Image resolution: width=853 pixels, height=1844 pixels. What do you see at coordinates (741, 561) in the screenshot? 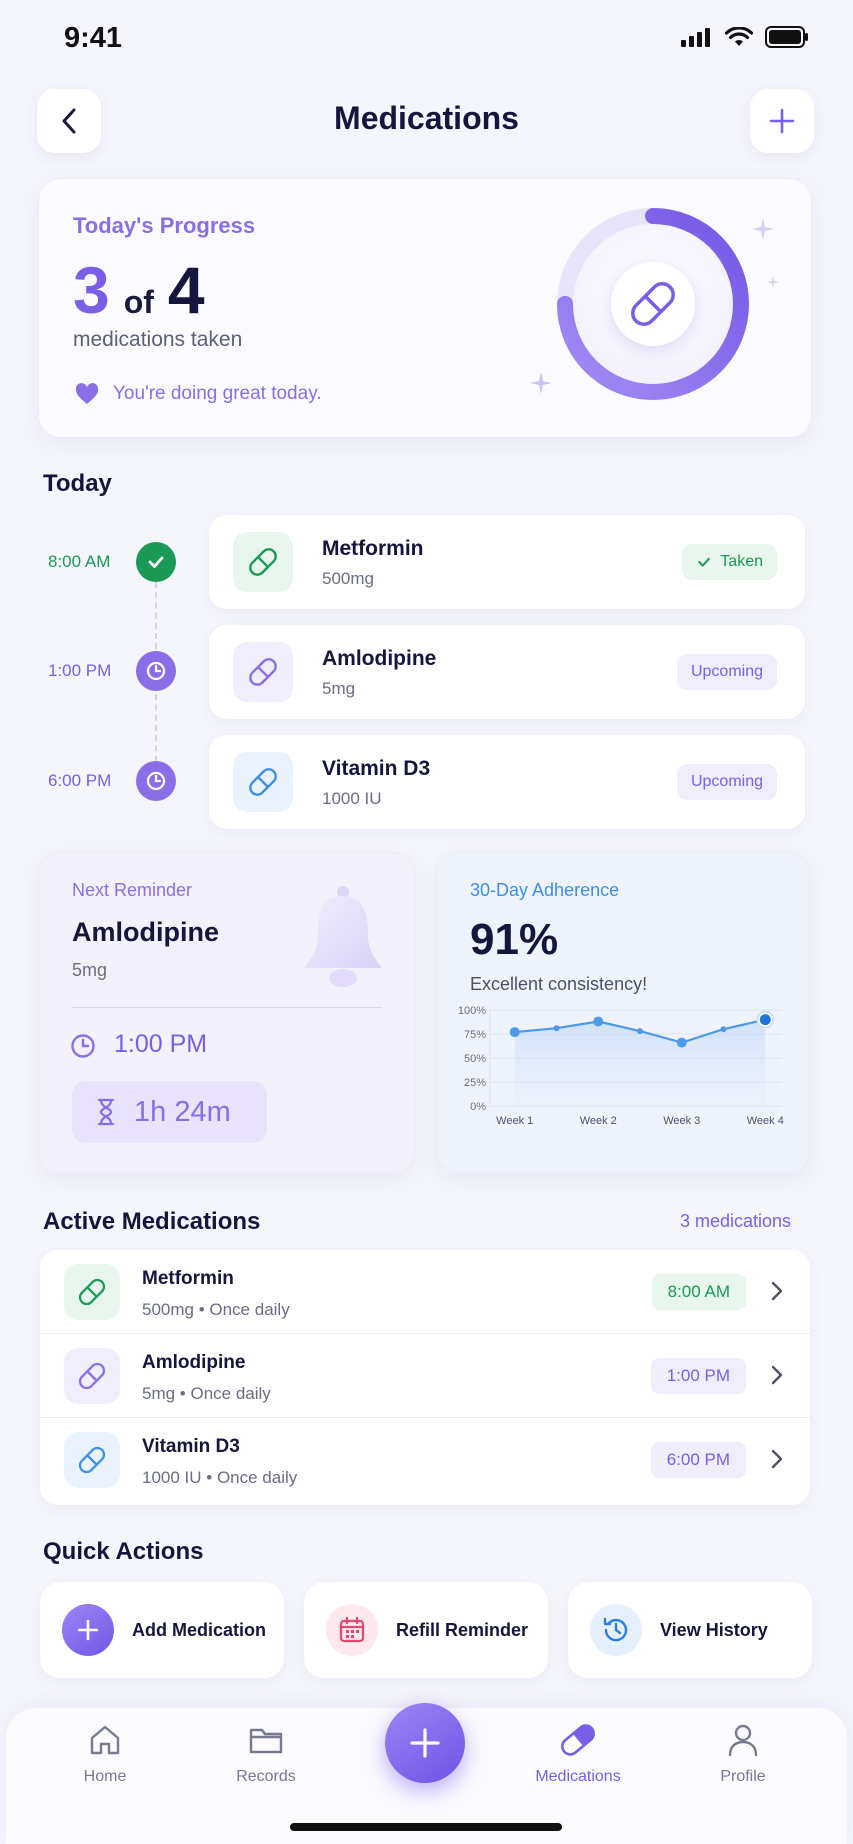
I see `status-text: Taken` at bounding box center [741, 561].